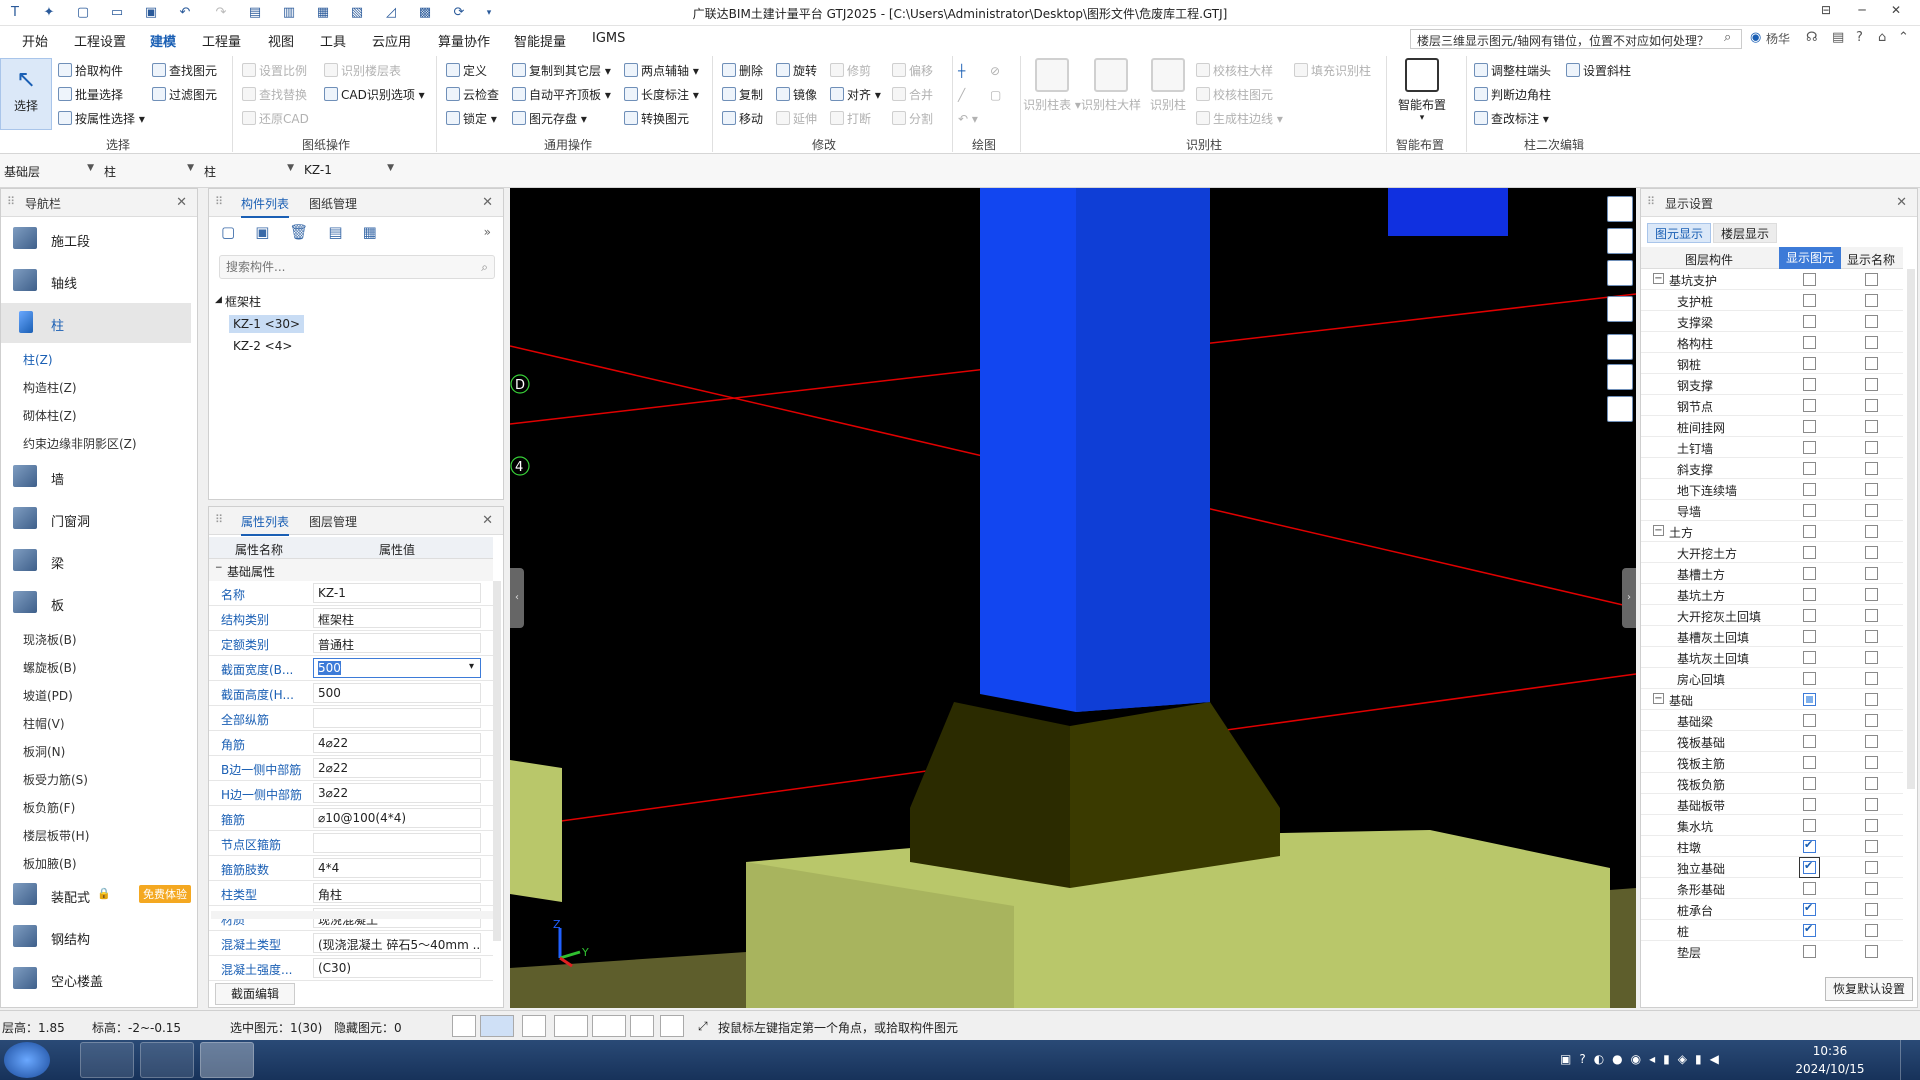 The height and width of the screenshot is (1080, 1920). I want to click on view-dynamic-observe-icon, so click(1620, 209).